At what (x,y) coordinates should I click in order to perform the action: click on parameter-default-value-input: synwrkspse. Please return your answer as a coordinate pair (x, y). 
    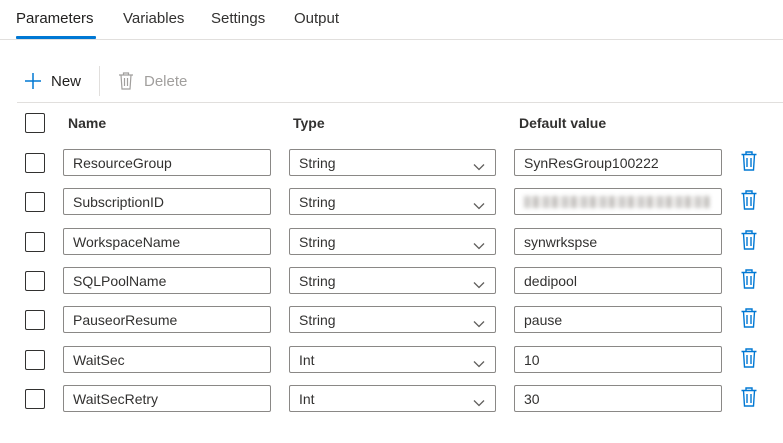
    Looking at the image, I should click on (618, 241).